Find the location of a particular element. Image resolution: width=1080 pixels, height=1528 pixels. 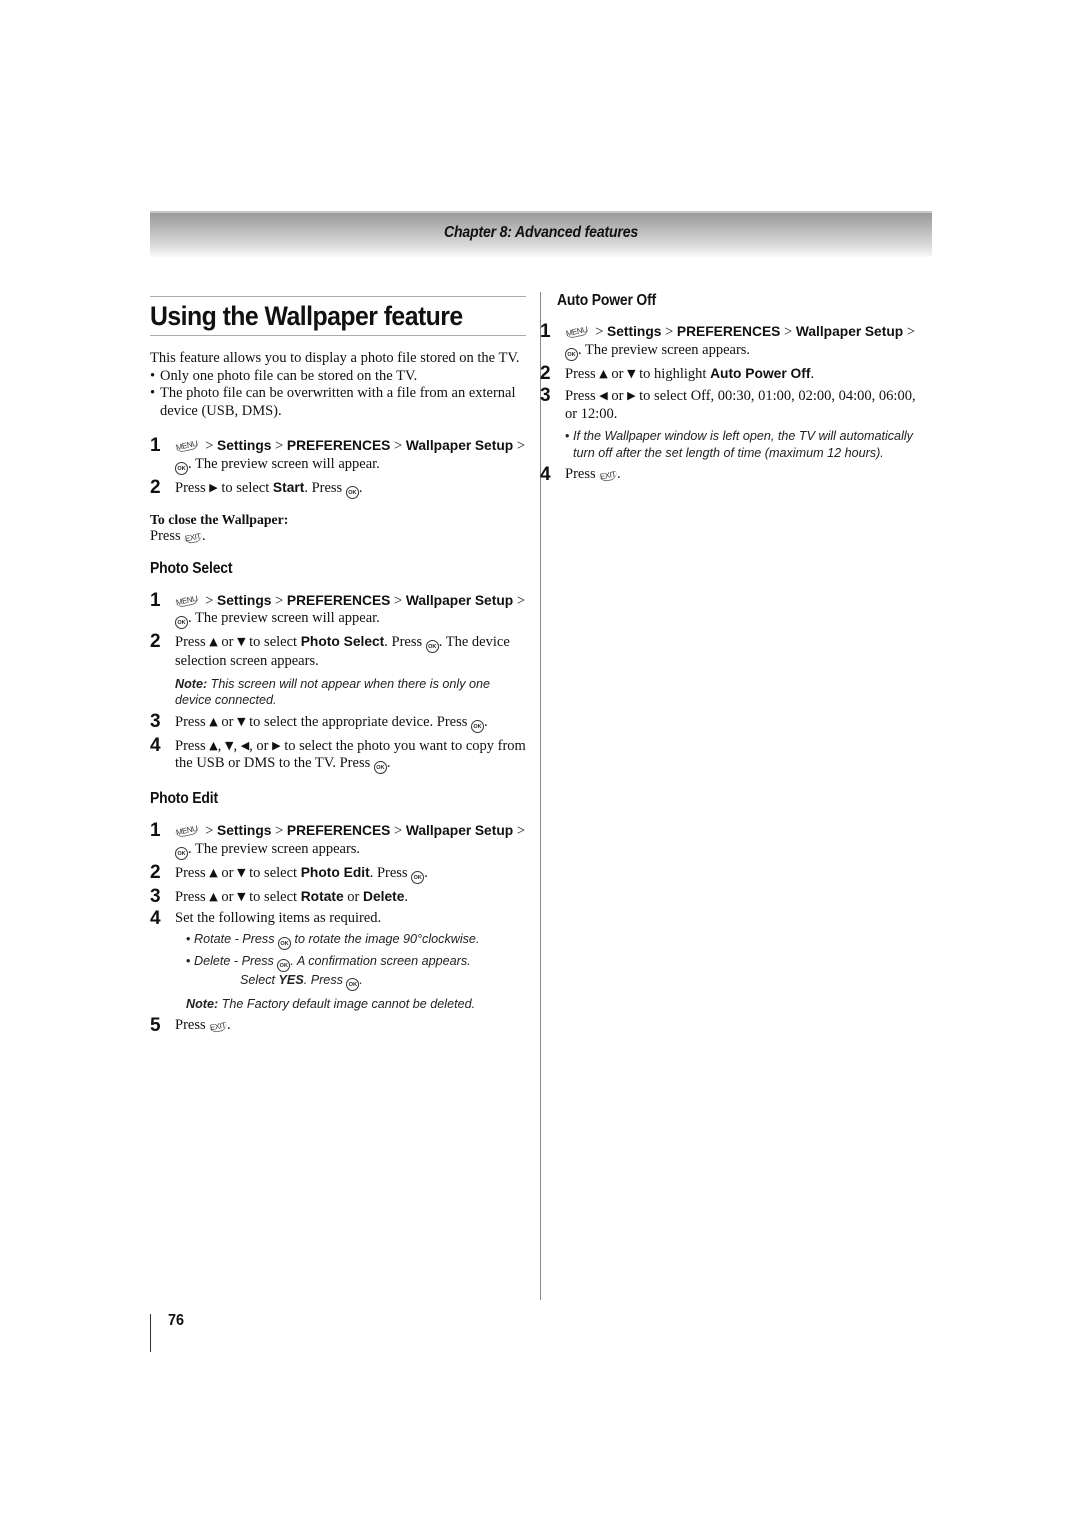

chapter-header-bar: Chapter 8: Advanced features is located at coordinates (541, 234).